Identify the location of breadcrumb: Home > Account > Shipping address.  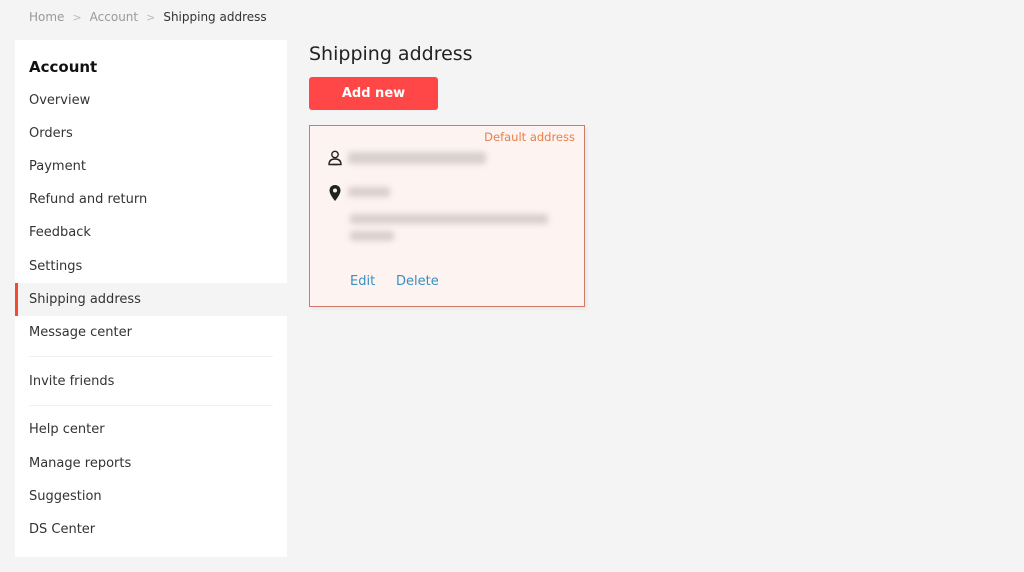
(148, 17).